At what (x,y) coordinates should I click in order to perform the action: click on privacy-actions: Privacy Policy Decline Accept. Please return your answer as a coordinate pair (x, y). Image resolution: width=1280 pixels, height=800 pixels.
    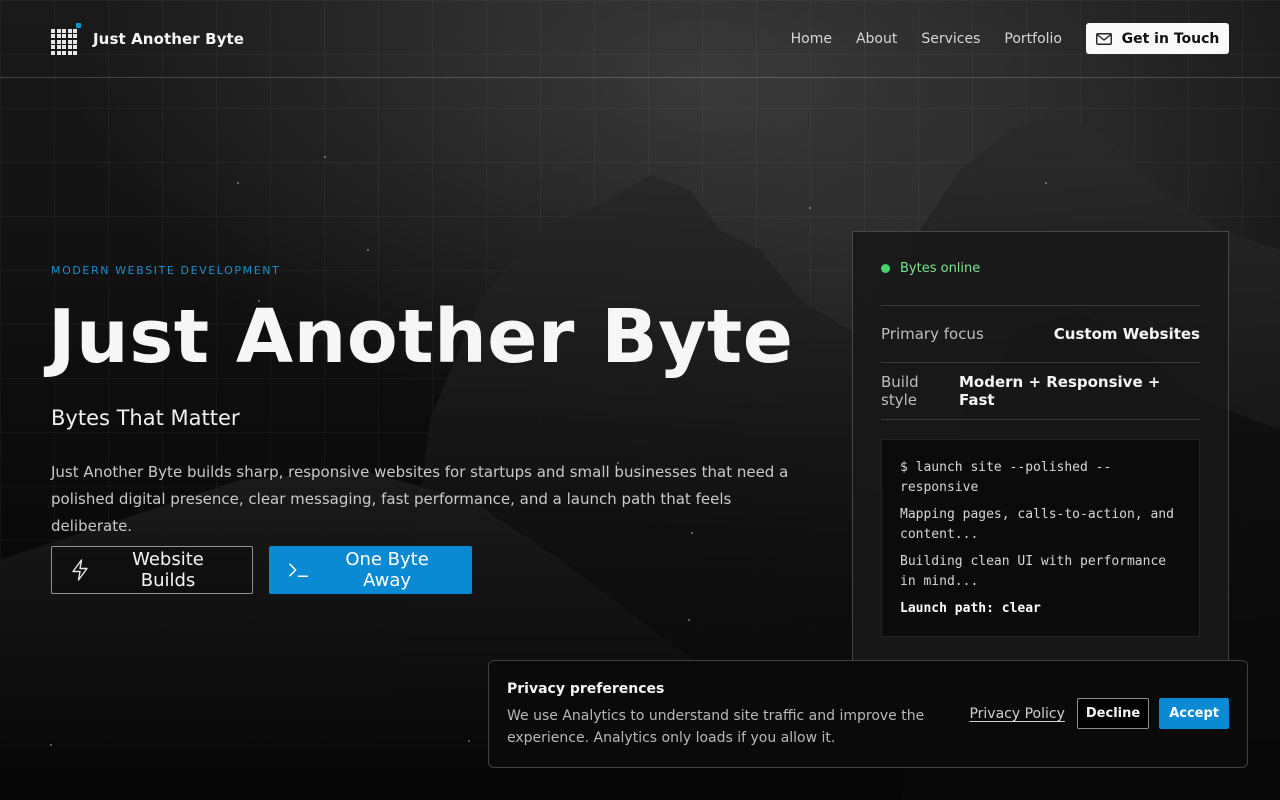
    Looking at the image, I should click on (1099, 713).